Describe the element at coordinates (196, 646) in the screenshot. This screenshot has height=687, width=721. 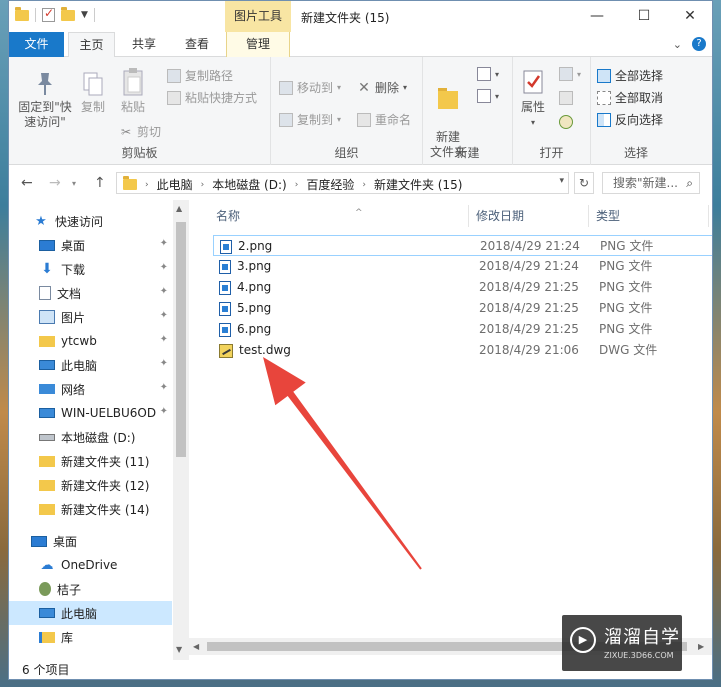
I see `scroll-left-icon: ◀` at that location.